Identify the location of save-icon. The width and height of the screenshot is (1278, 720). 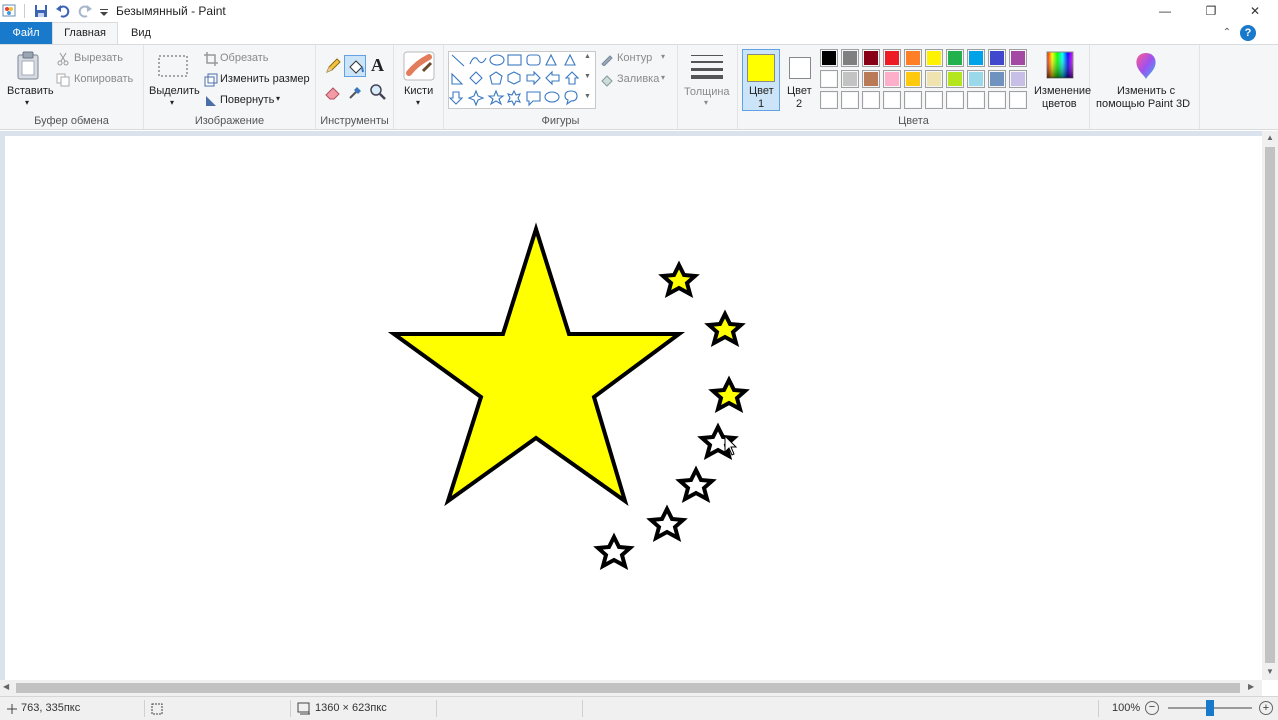
(41, 11).